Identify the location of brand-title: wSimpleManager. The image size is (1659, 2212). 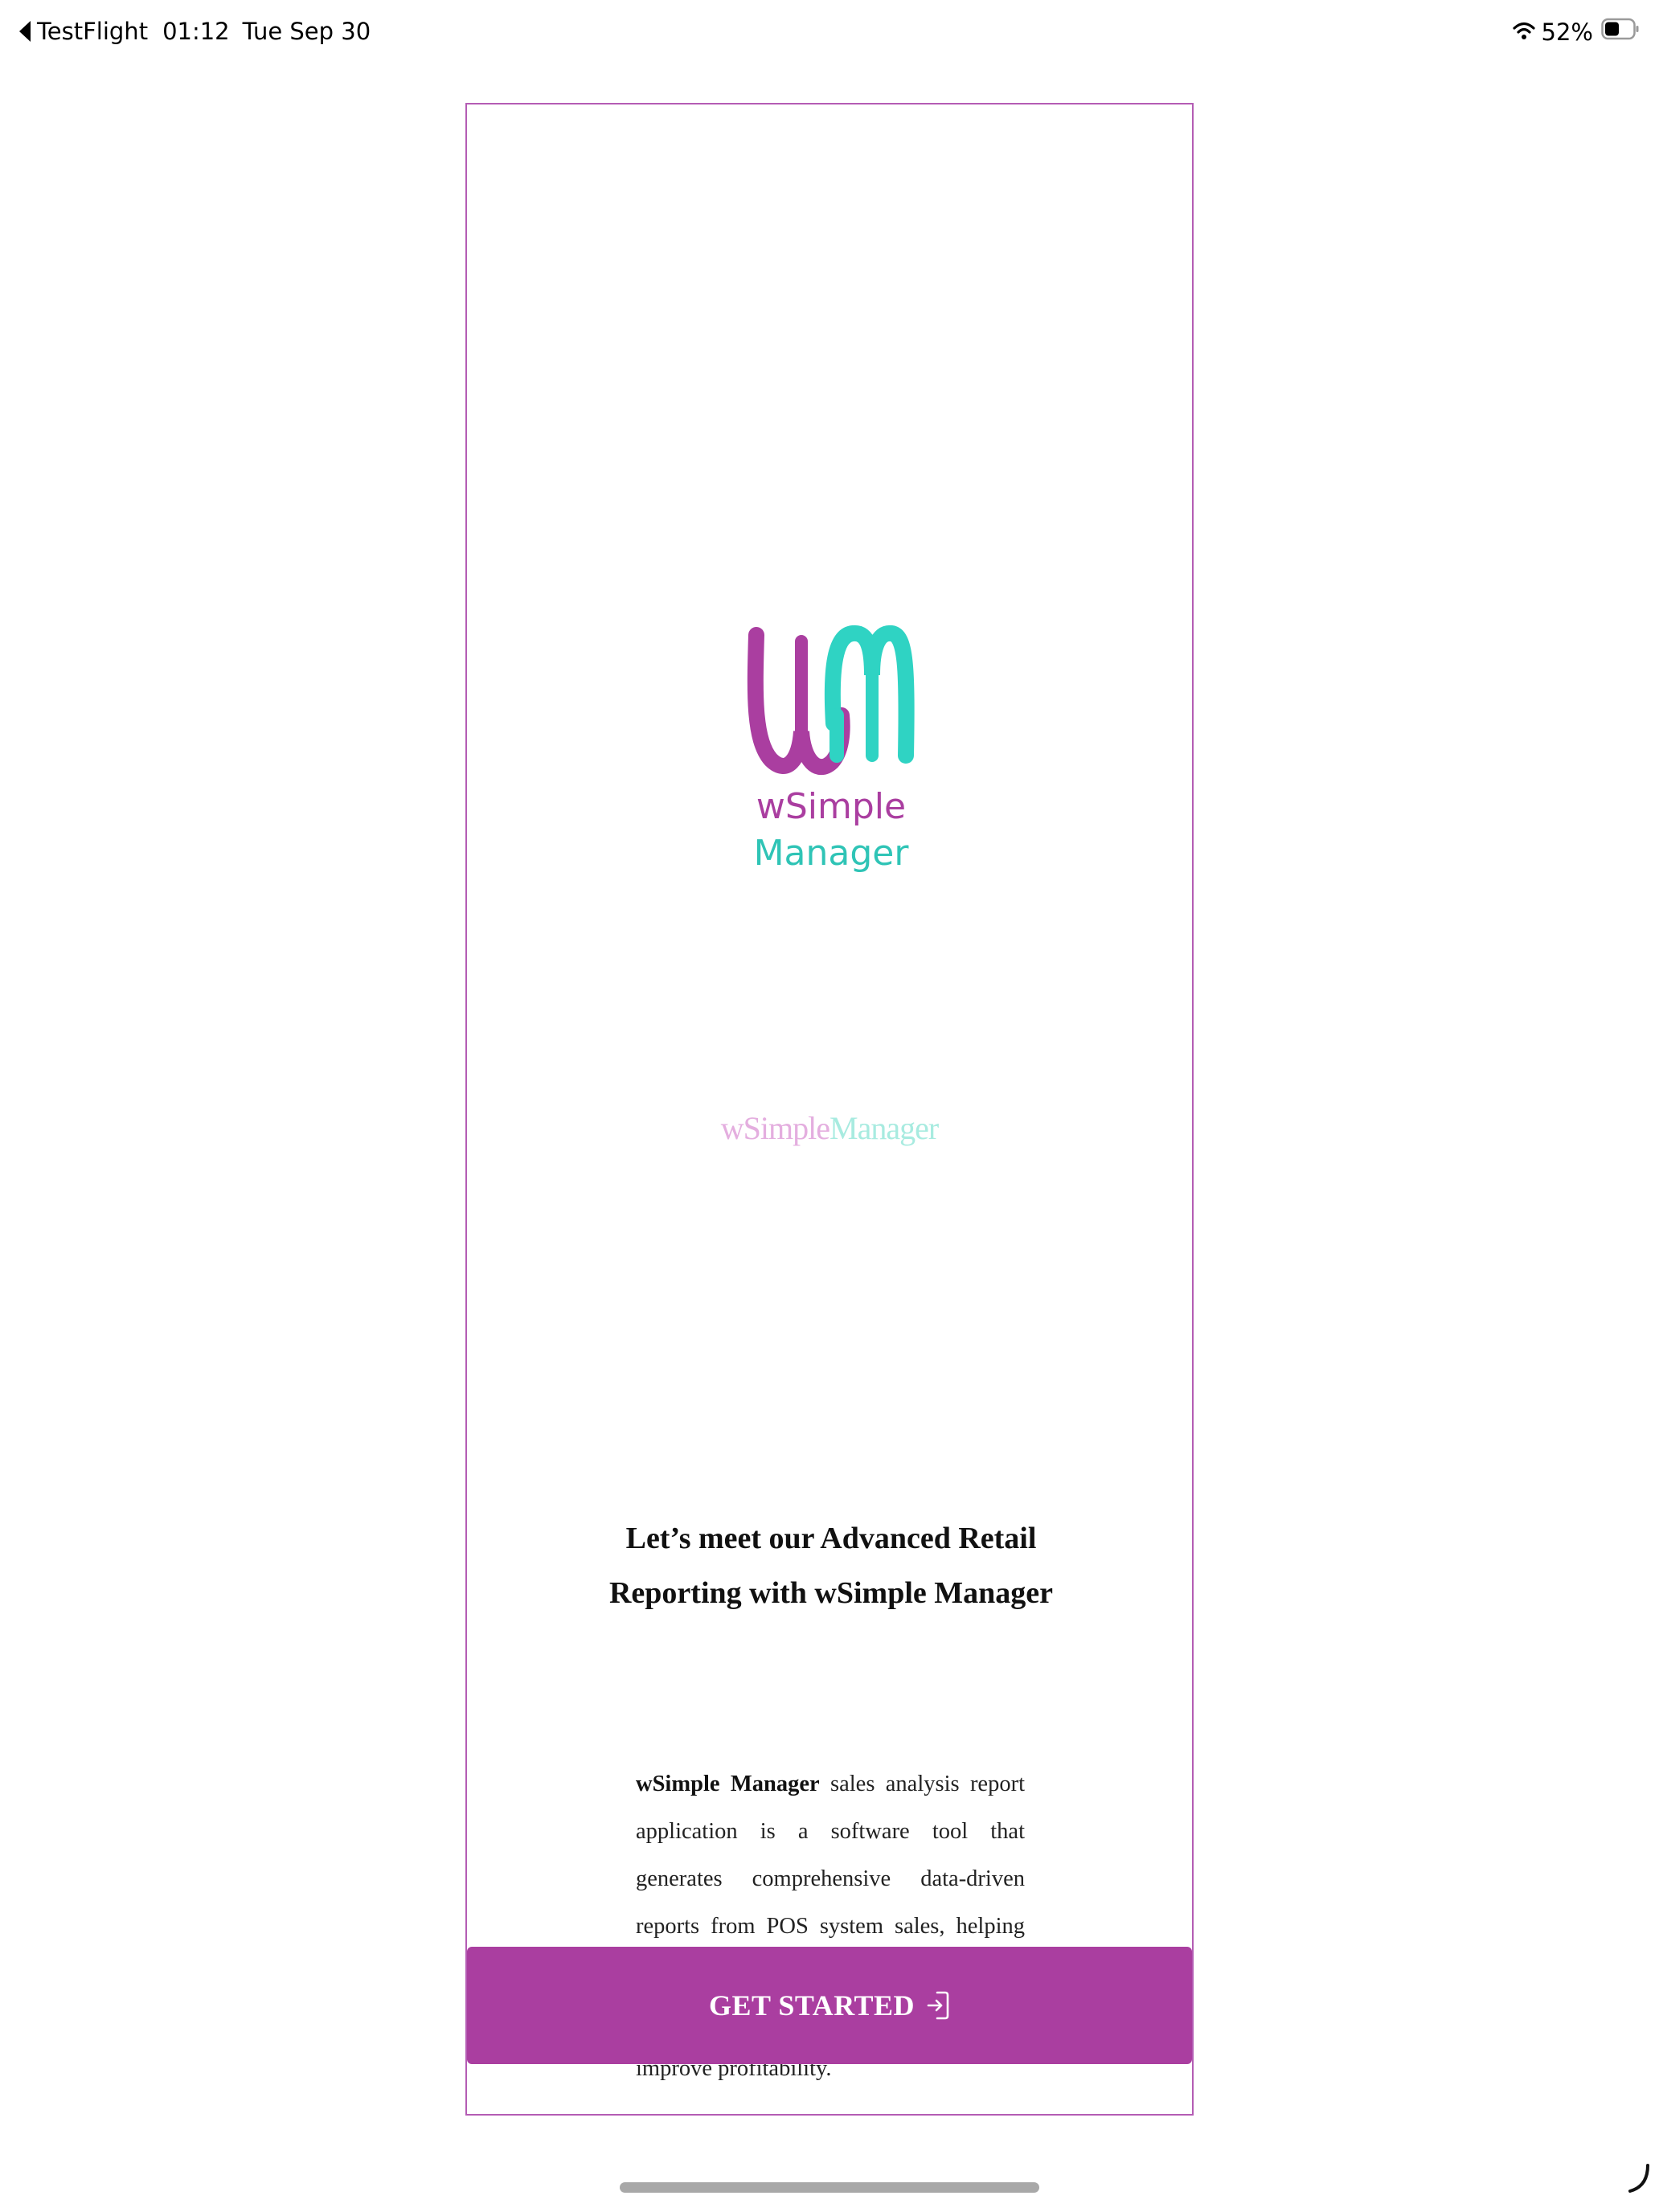
(829, 1128).